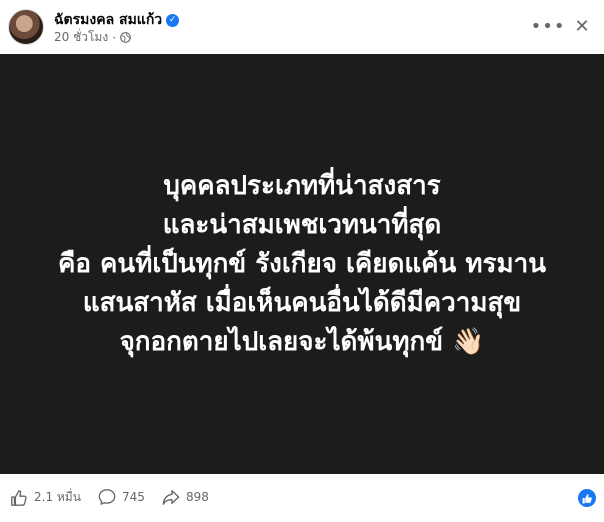 Image resolution: width=604 pixels, height=522 pixels. Describe the element at coordinates (173, 20) in the screenshot. I see `verified-icon: ✓` at that location.